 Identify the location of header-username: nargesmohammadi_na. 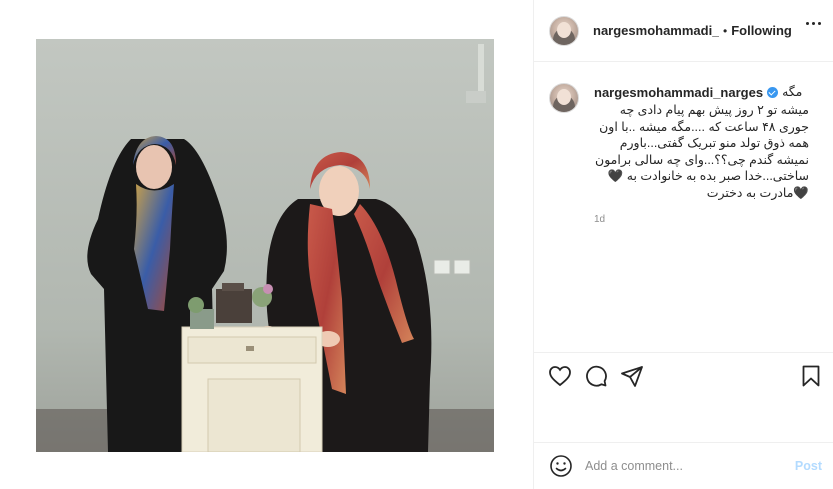
(656, 30).